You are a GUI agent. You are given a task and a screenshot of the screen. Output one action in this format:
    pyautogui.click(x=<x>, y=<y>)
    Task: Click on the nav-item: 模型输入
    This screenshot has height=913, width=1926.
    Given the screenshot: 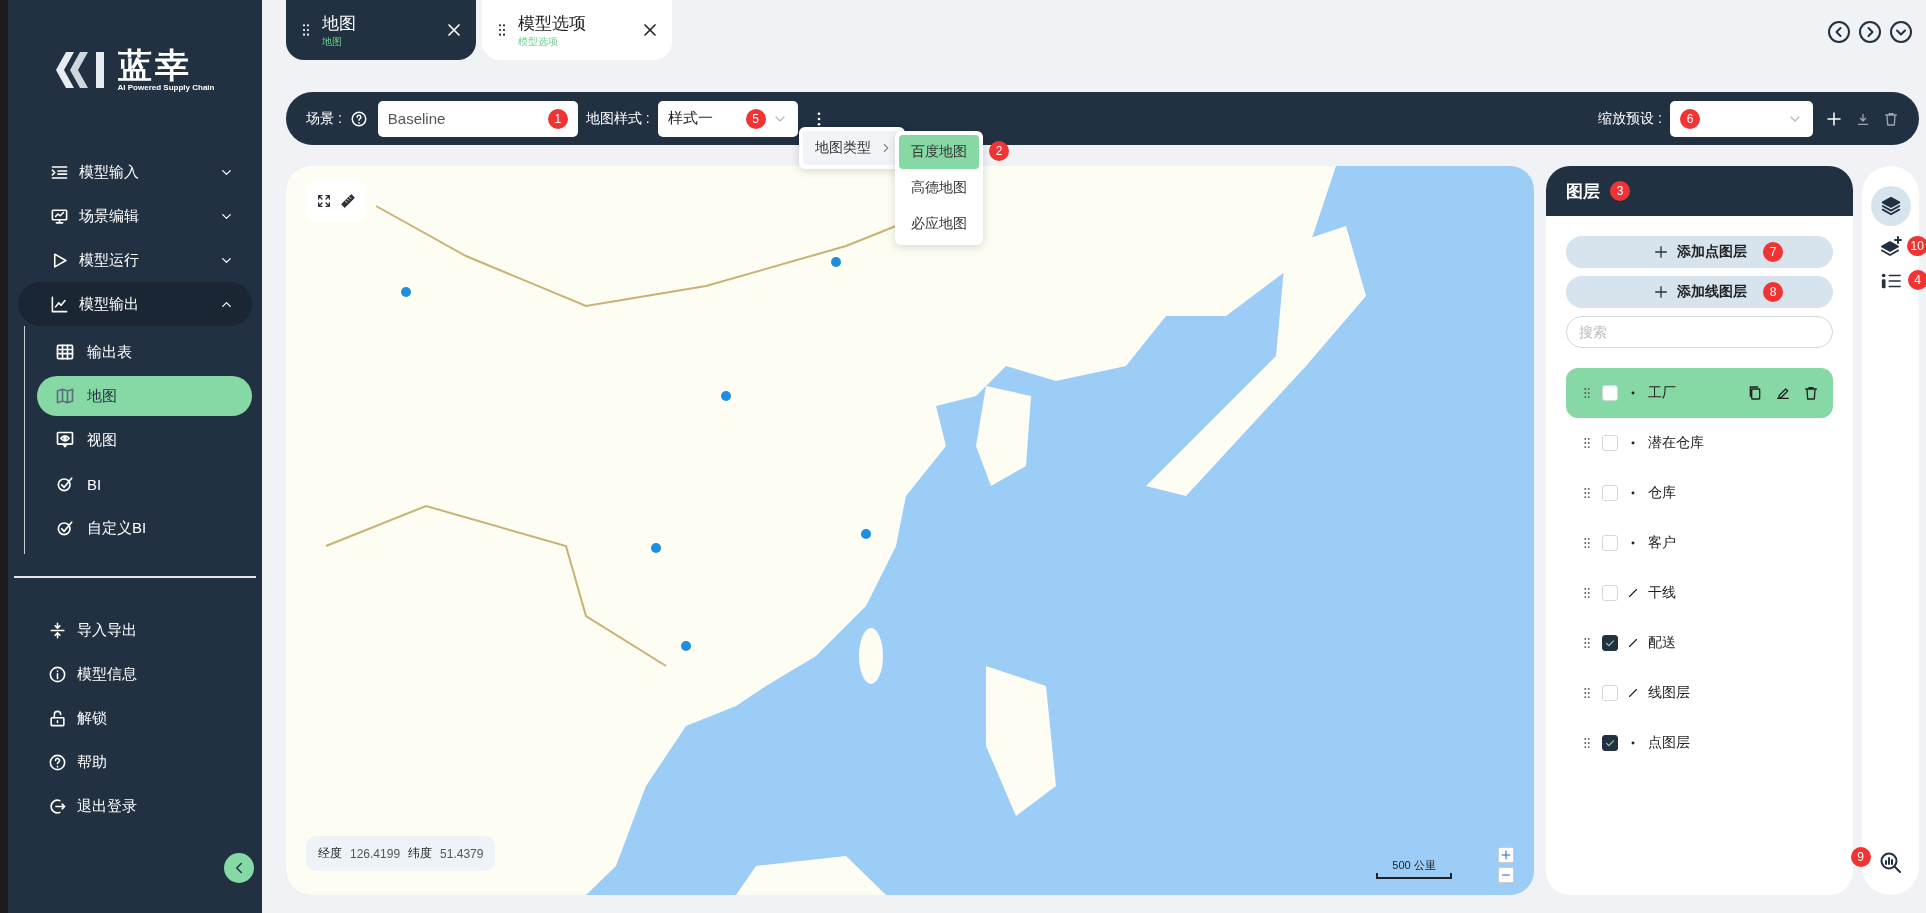 What is the action you would take?
    pyautogui.click(x=135, y=172)
    